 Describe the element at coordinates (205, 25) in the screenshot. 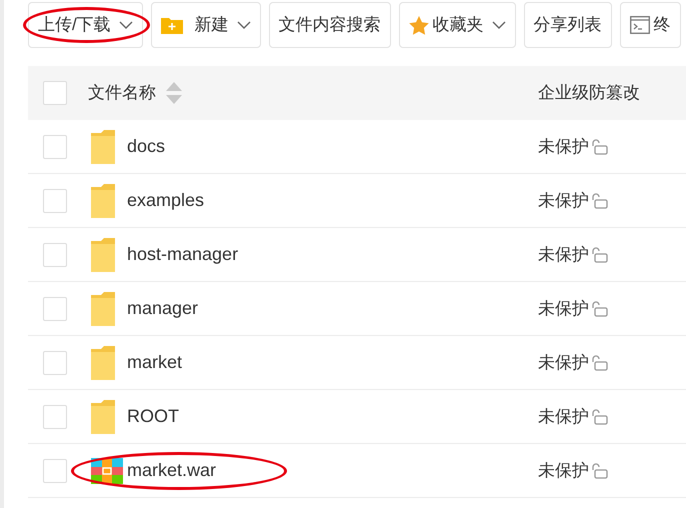

I see `toolbar-button: 新建` at that location.